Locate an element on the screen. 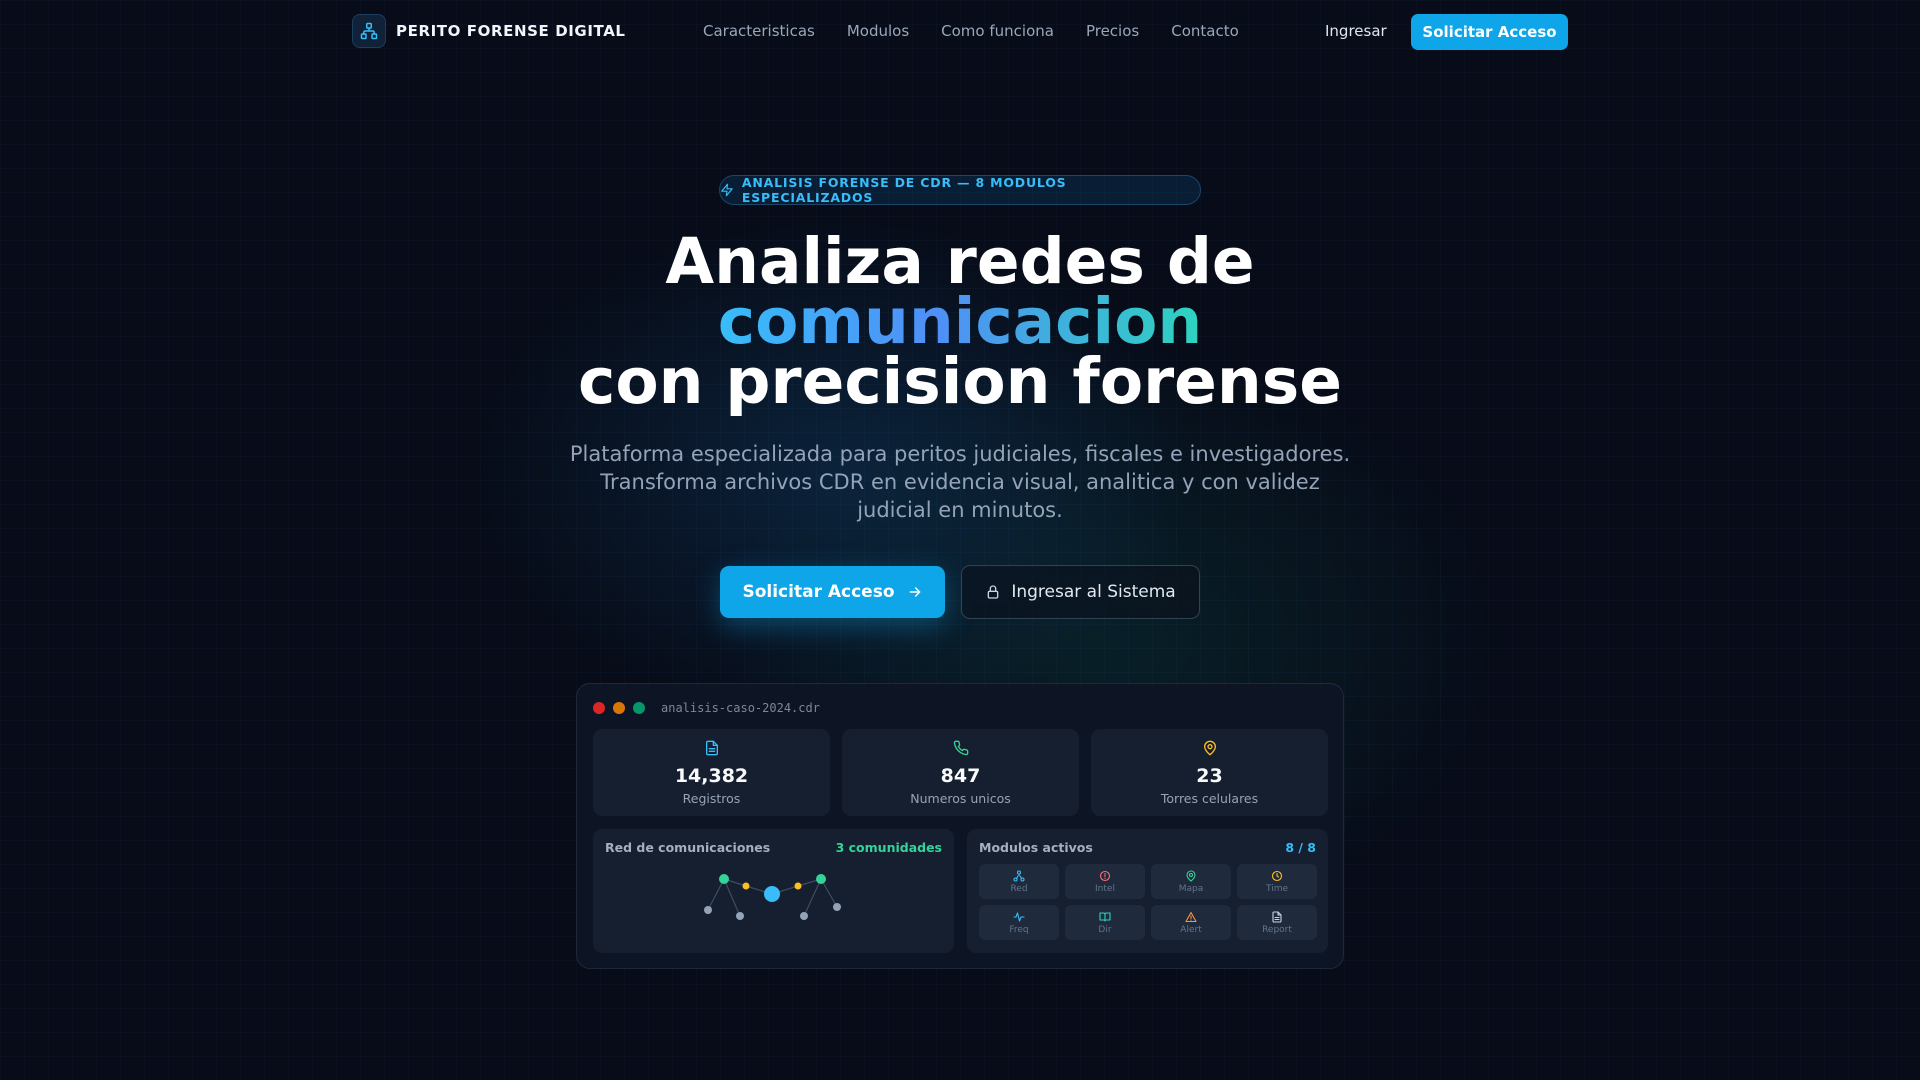 This screenshot has width=1920, height=1080. file-name: analisis-caso-2024.cdr is located at coordinates (740, 708).